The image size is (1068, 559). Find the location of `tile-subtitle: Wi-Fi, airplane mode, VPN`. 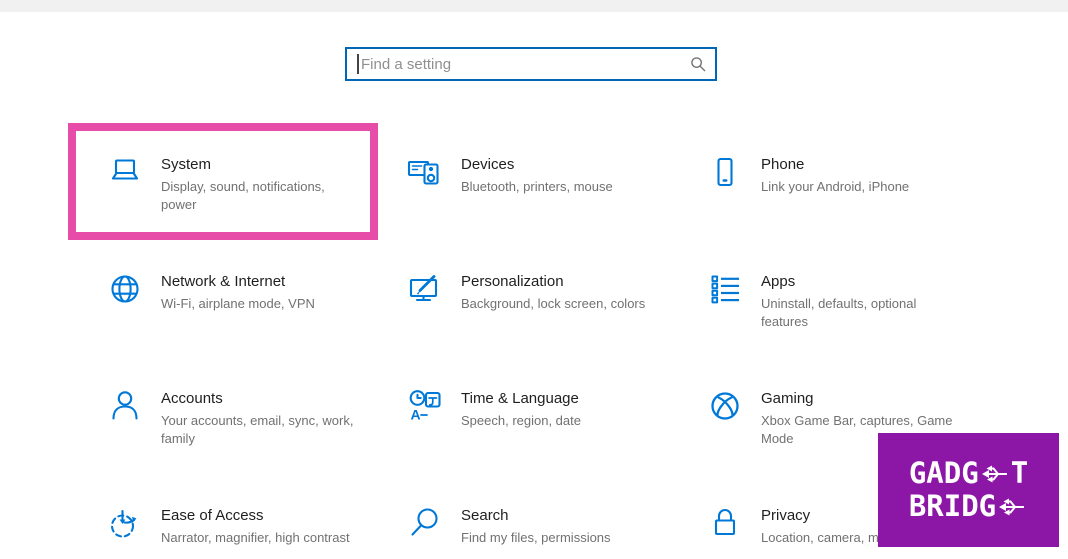

tile-subtitle: Wi-Fi, airplane mode, VPN is located at coordinates (238, 303).